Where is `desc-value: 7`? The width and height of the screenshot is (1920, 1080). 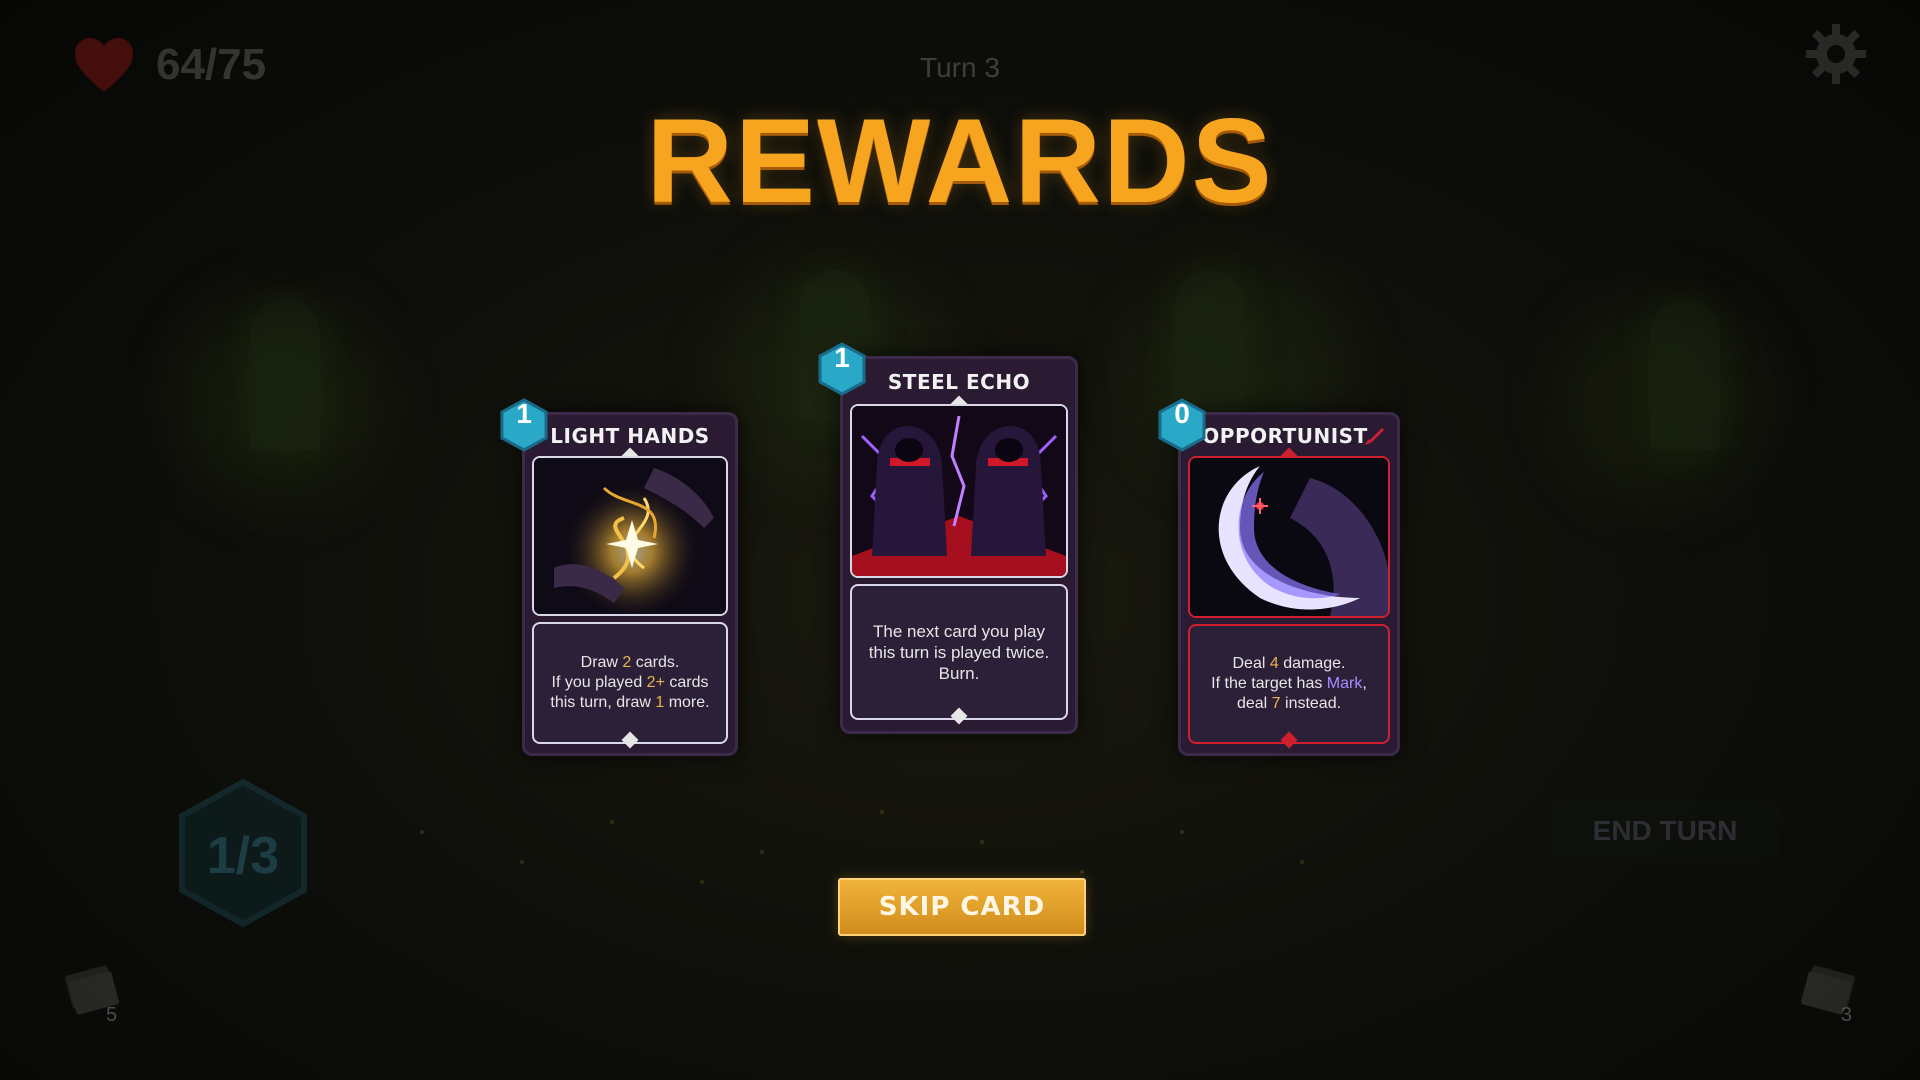
desc-value: 7 is located at coordinates (1276, 703).